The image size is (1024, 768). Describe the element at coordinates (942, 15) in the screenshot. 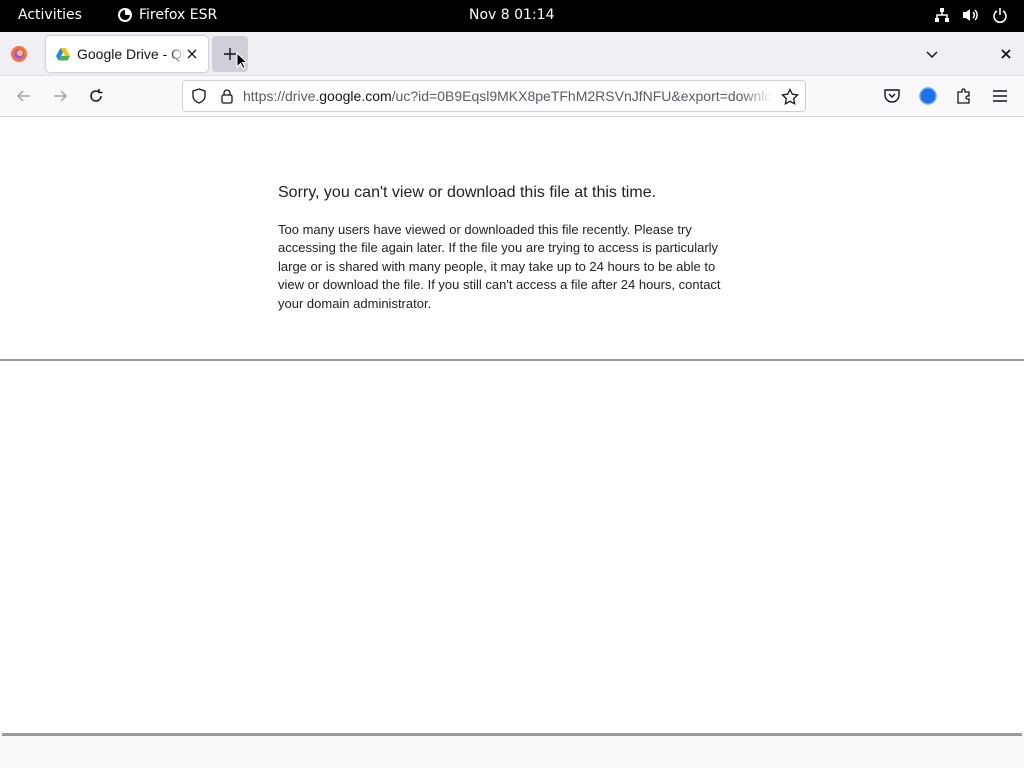

I see `network-icon` at that location.